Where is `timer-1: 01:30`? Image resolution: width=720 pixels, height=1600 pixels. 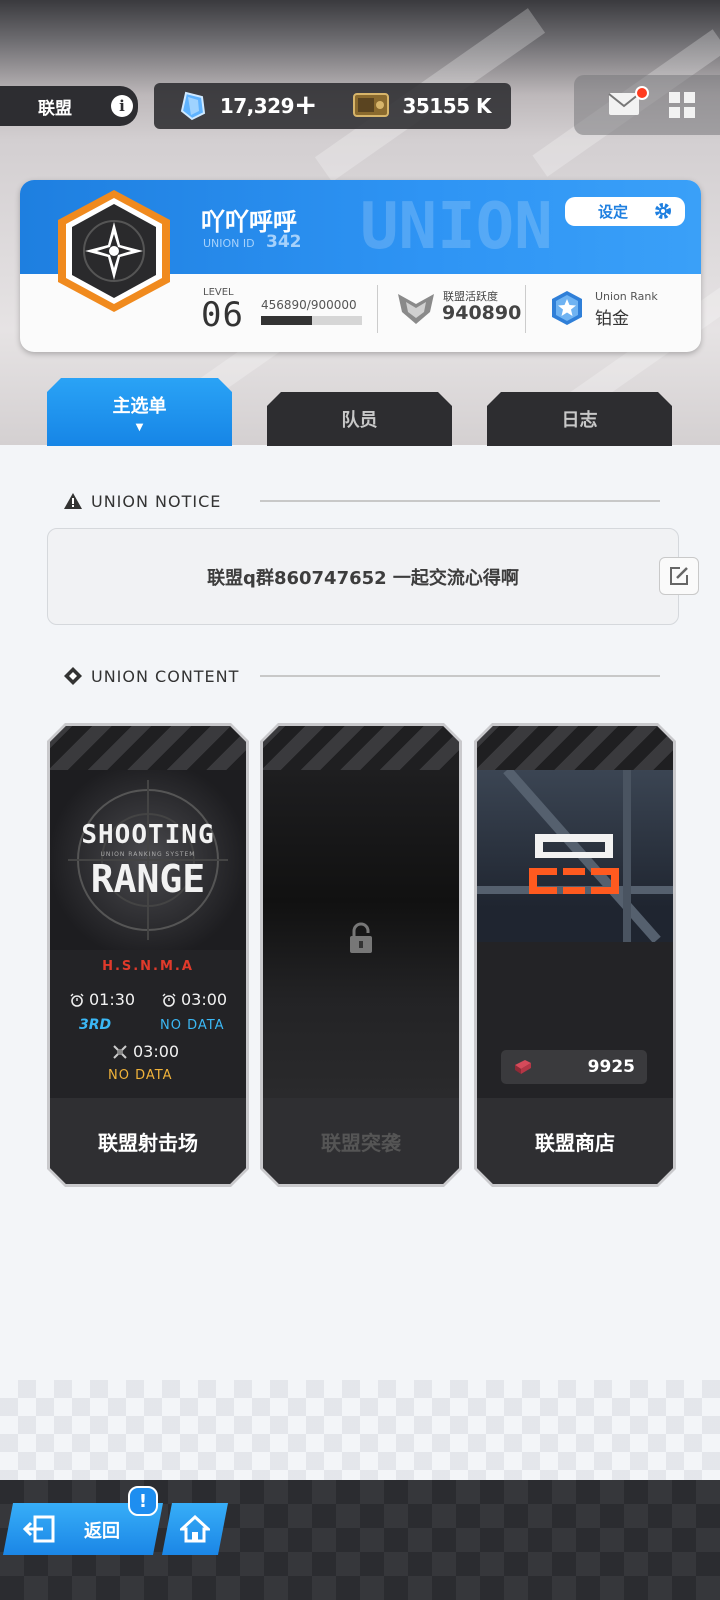
timer-1: 01:30 is located at coordinates (102, 999).